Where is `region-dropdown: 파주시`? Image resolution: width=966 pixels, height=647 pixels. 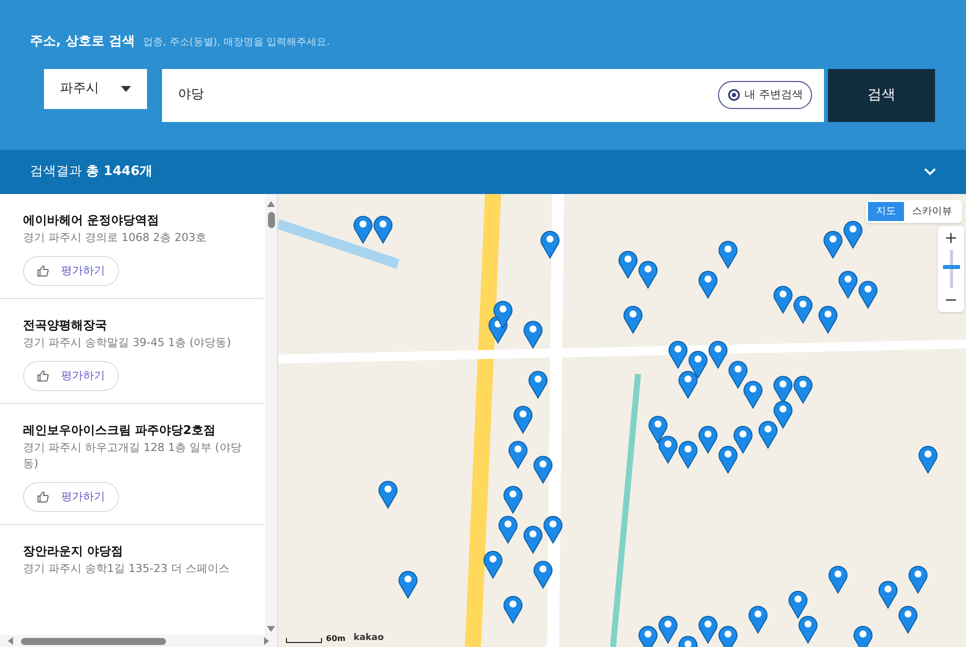 region-dropdown: 파주시 is located at coordinates (95, 88).